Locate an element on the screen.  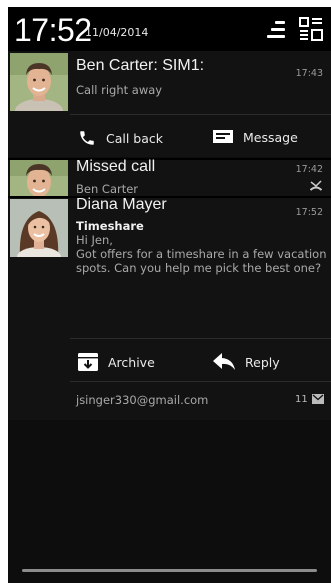
mail-icon is located at coordinates (318, 399).